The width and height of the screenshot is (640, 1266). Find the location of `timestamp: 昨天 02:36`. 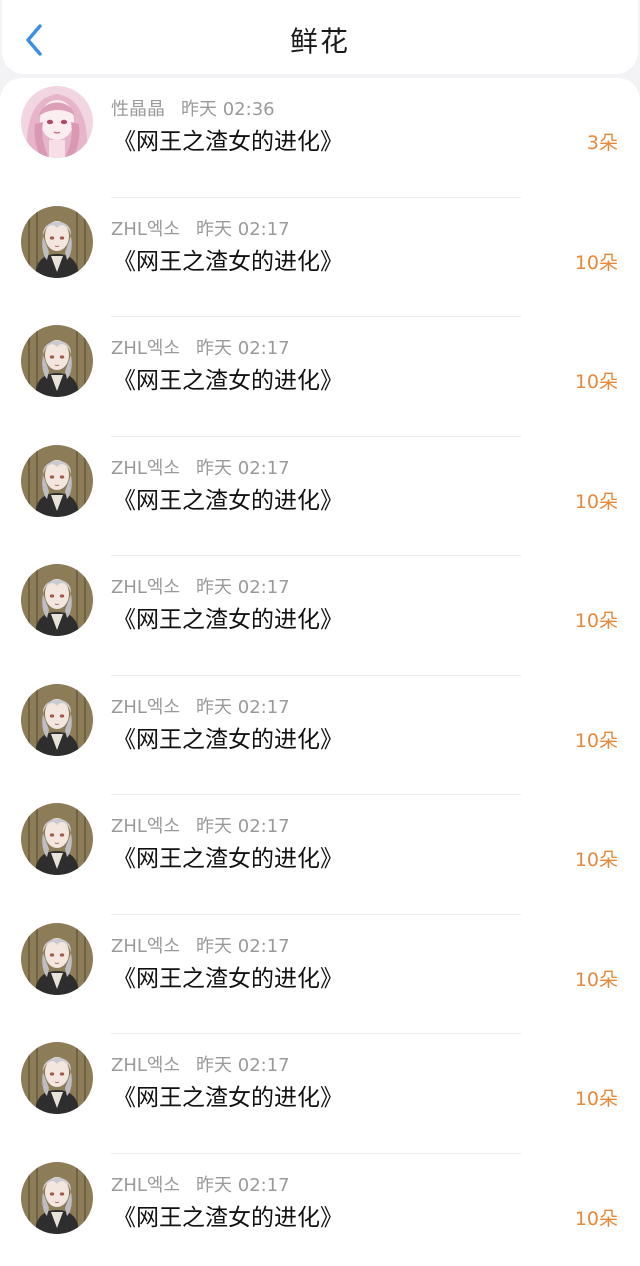

timestamp: 昨天 02:36 is located at coordinates (228, 109).